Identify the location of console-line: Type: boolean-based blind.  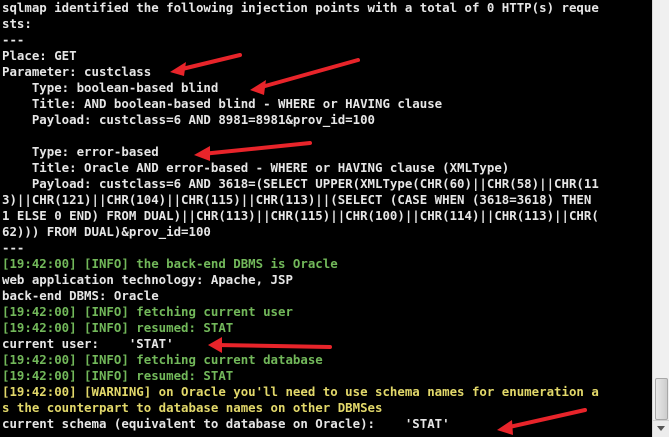
(110, 87).